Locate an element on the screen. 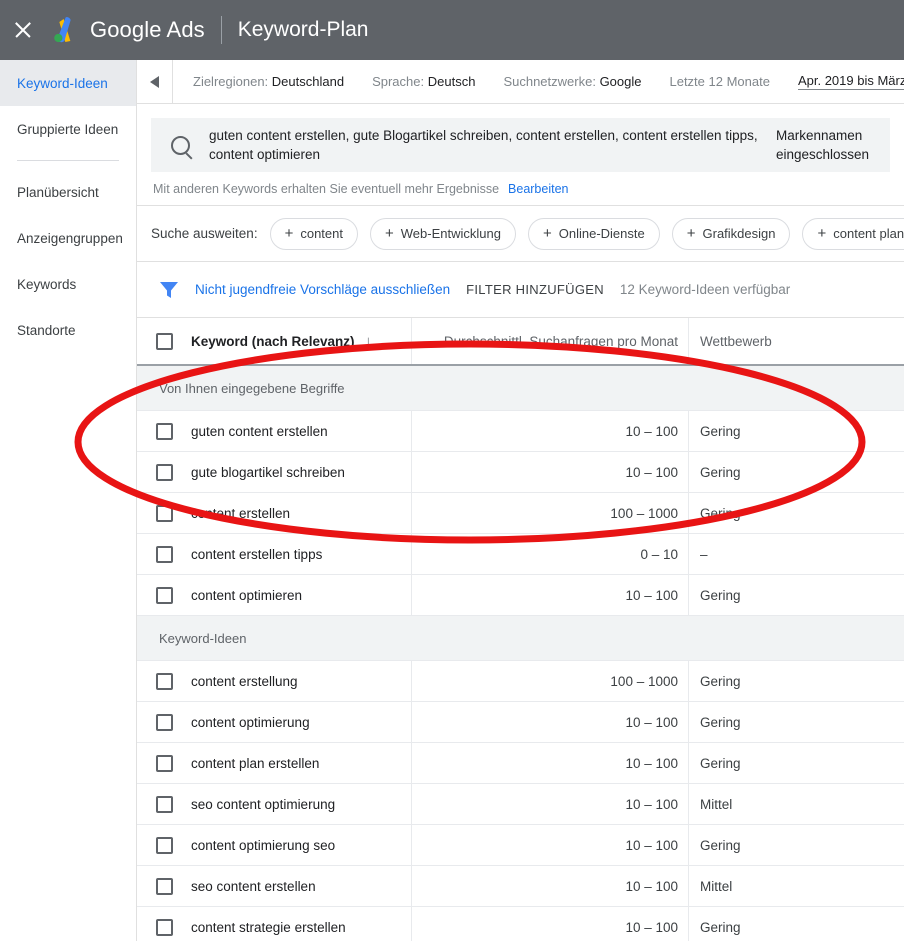  brand-names-toggle: Markennamen eingeschlossen is located at coordinates (830, 145).